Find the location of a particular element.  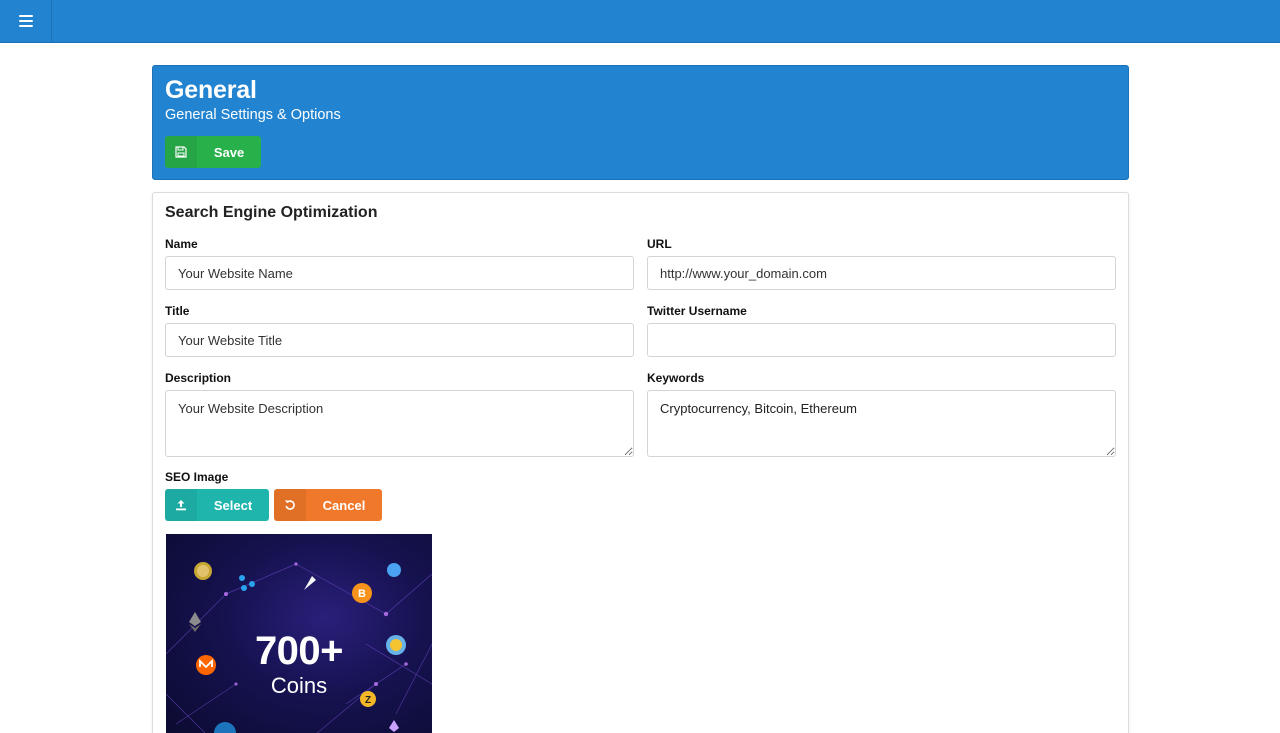

cancel-button-label: Cancel is located at coordinates (344, 505).